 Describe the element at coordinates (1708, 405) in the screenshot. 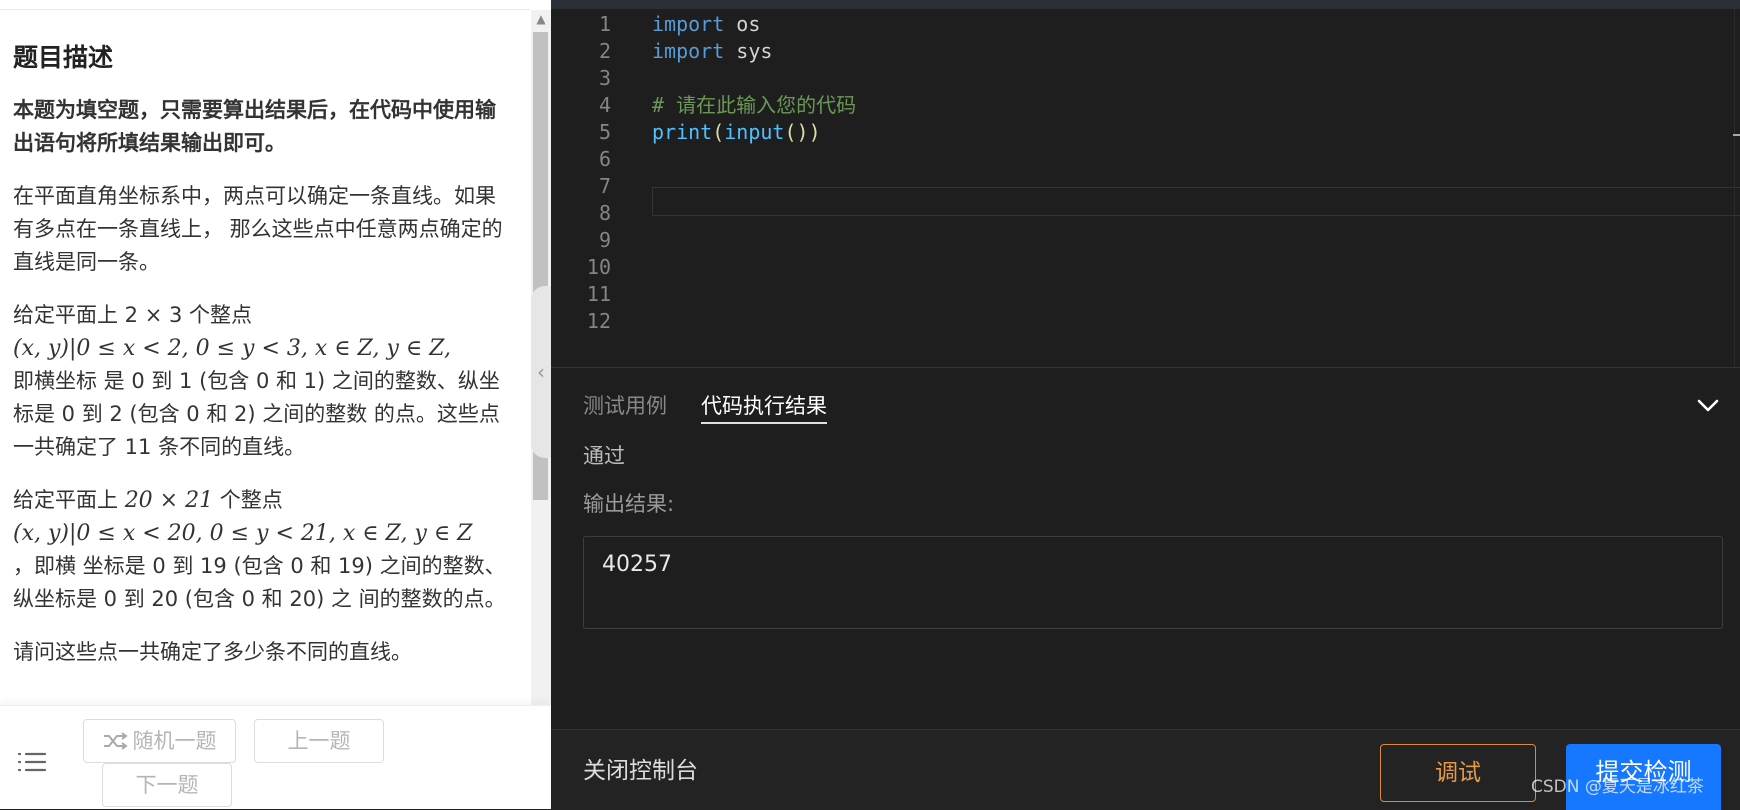

I see `chevron-down-icon` at that location.